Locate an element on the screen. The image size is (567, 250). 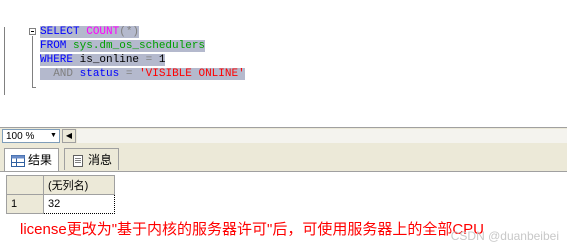
horizontal-scrollbar is located at coordinates (322, 136).